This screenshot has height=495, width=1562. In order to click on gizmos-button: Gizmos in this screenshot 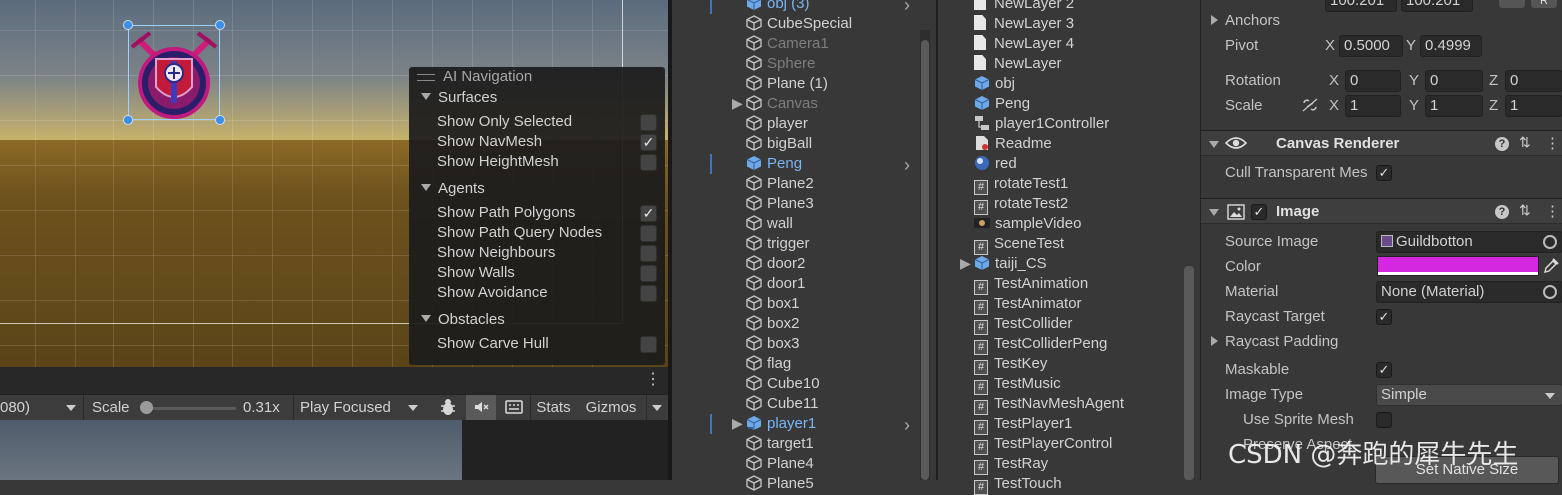, I will do `click(611, 408)`.